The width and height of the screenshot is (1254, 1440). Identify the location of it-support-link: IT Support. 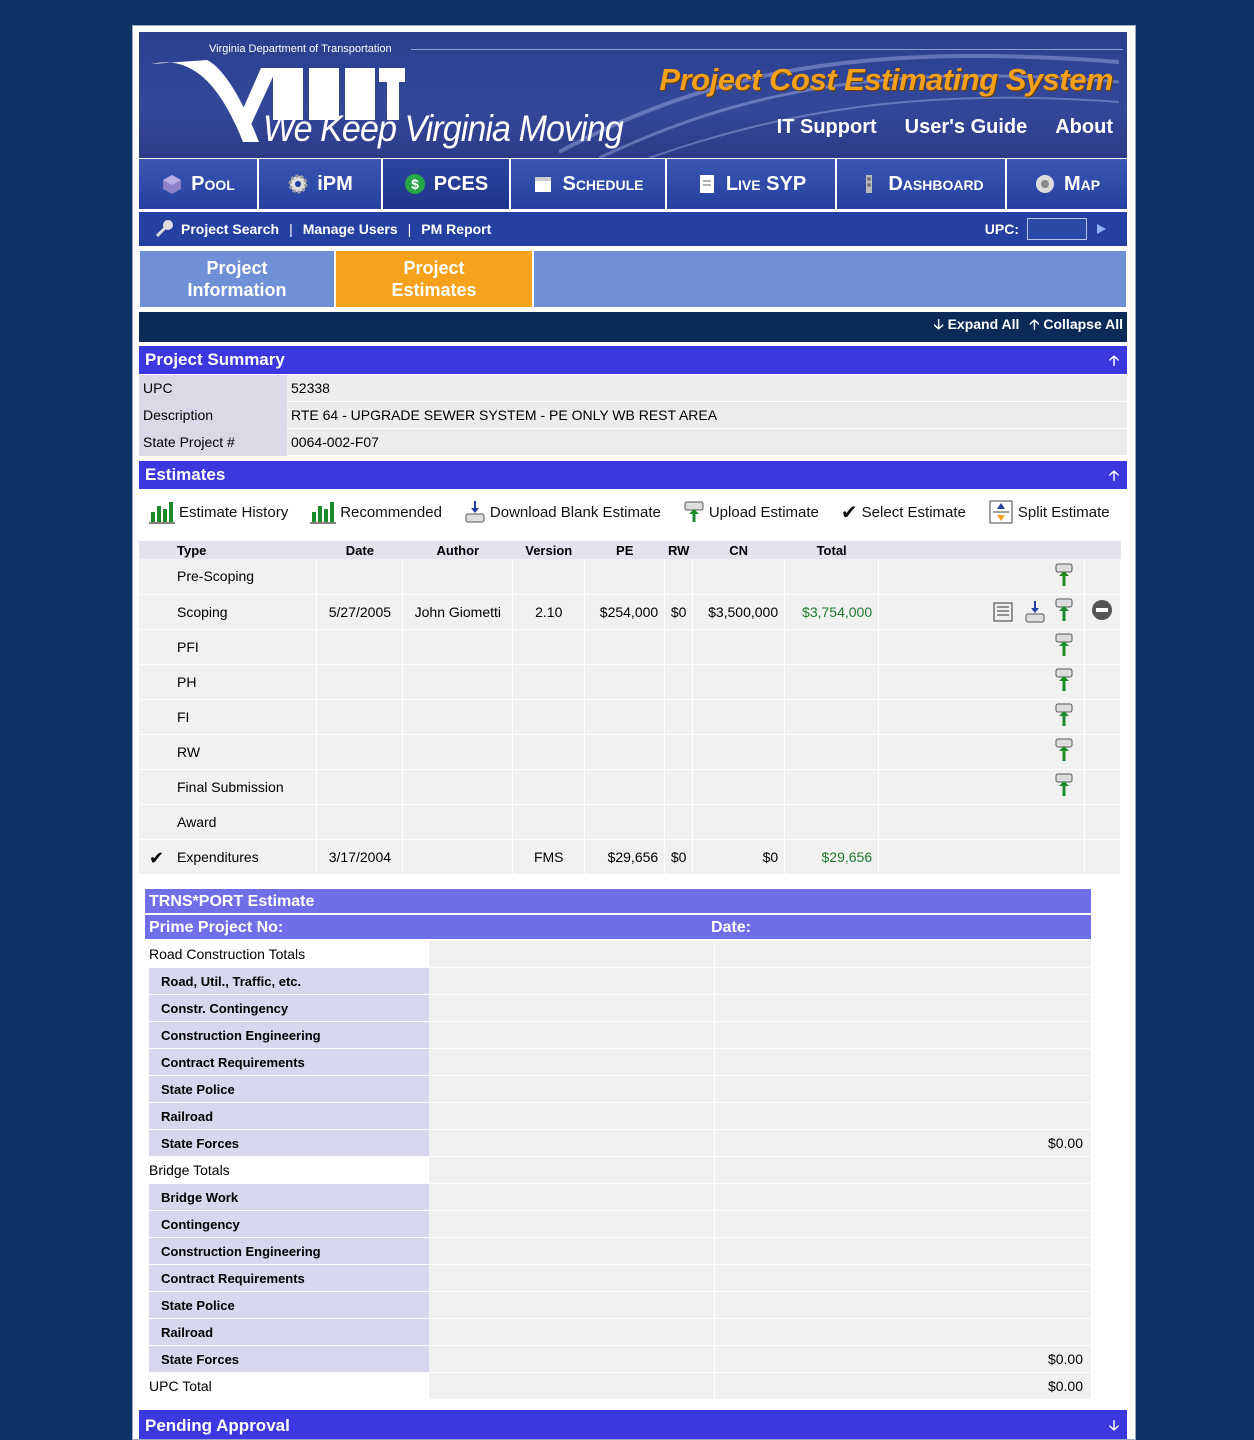
(827, 127).